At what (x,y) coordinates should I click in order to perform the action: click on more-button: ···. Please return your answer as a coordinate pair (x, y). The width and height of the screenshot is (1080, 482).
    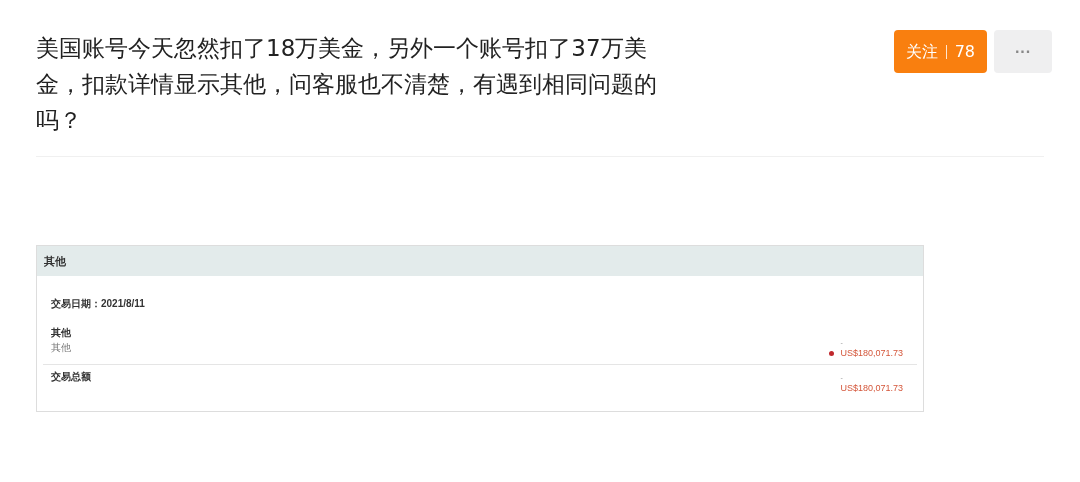
    Looking at the image, I should click on (1023, 51).